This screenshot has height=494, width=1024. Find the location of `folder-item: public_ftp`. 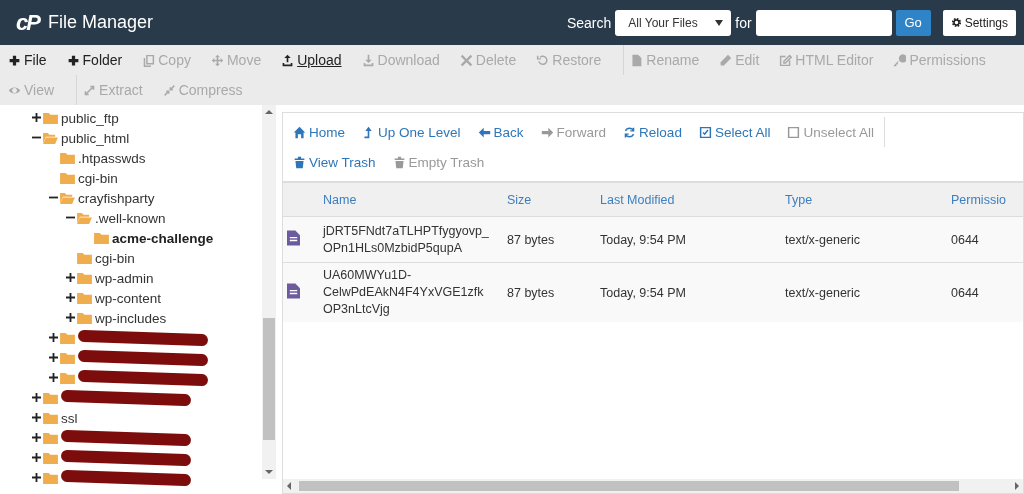

folder-item: public_ftp is located at coordinates (90, 118).